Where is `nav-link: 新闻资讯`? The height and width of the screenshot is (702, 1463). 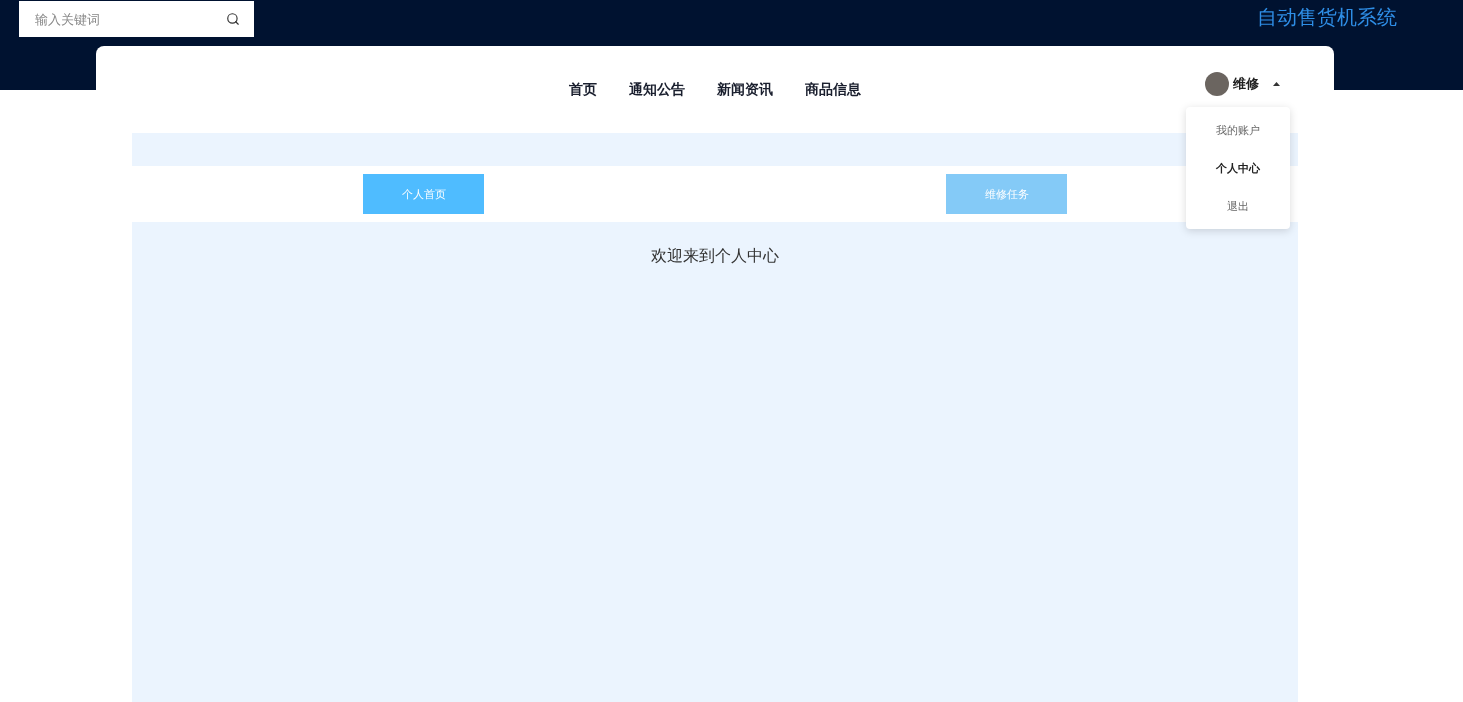
nav-link: 新闻资讯 is located at coordinates (745, 89).